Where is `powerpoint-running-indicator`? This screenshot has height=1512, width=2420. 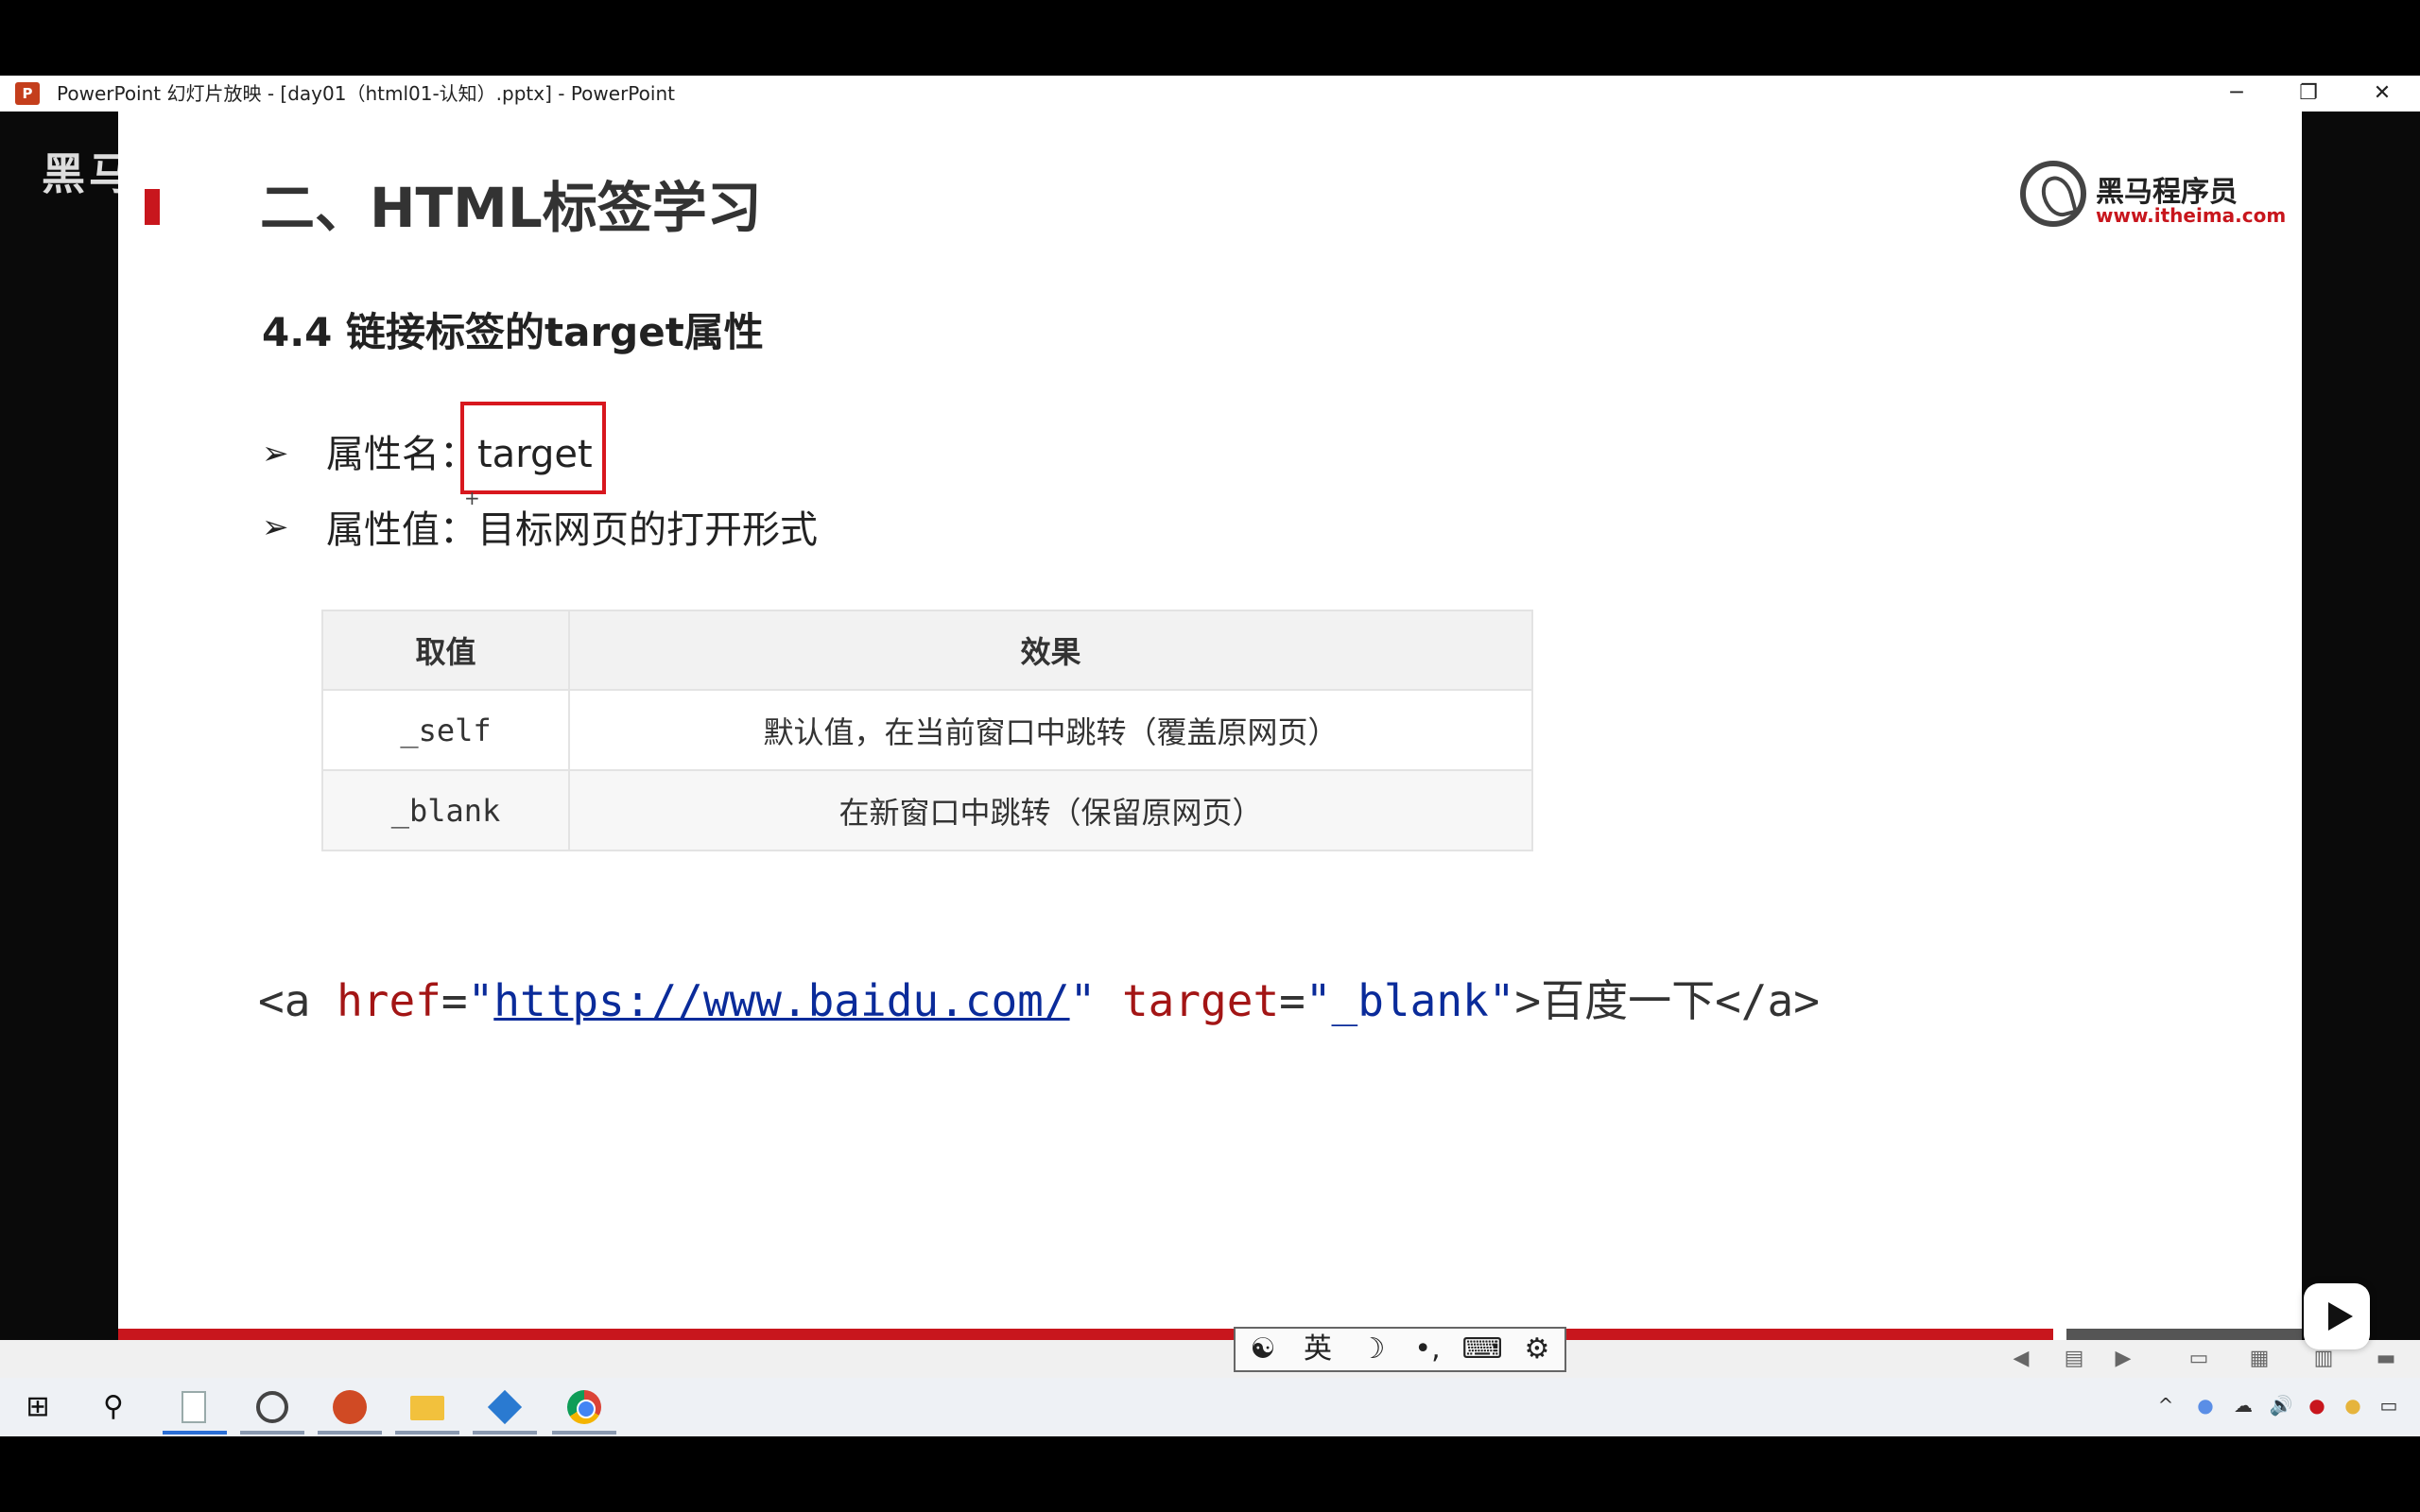 powerpoint-running-indicator is located at coordinates (350, 1433).